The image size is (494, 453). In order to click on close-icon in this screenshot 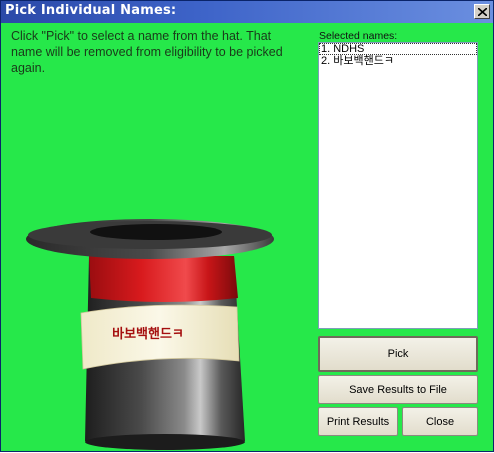, I will do `click(482, 12)`.